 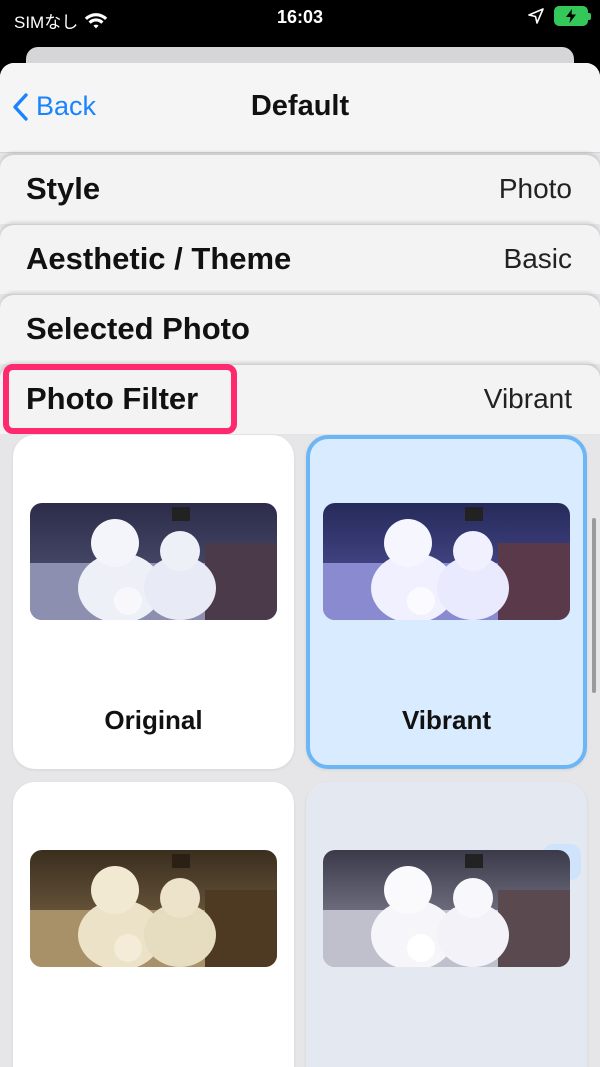 I want to click on location-arrow-icon, so click(x=536, y=16).